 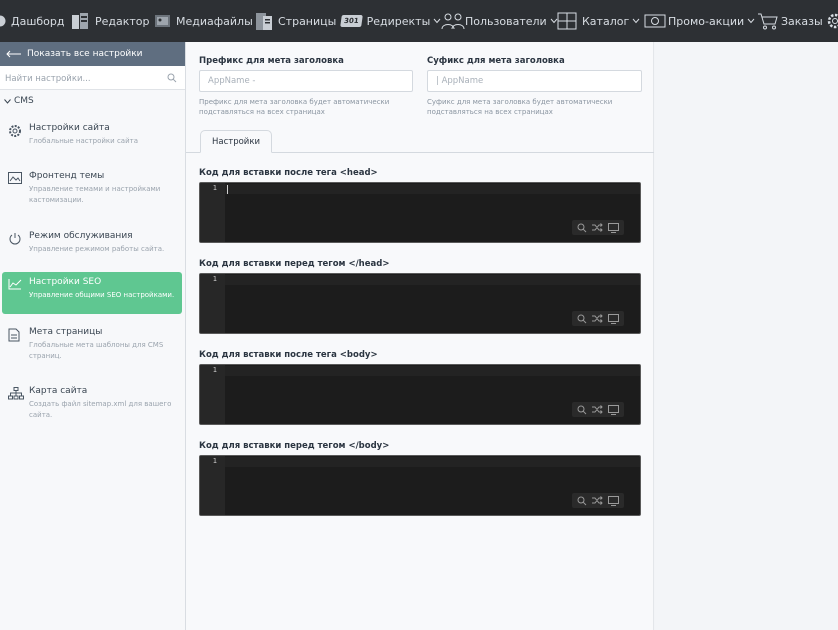 I want to click on nav-catalog: Каталог, so click(x=598, y=21).